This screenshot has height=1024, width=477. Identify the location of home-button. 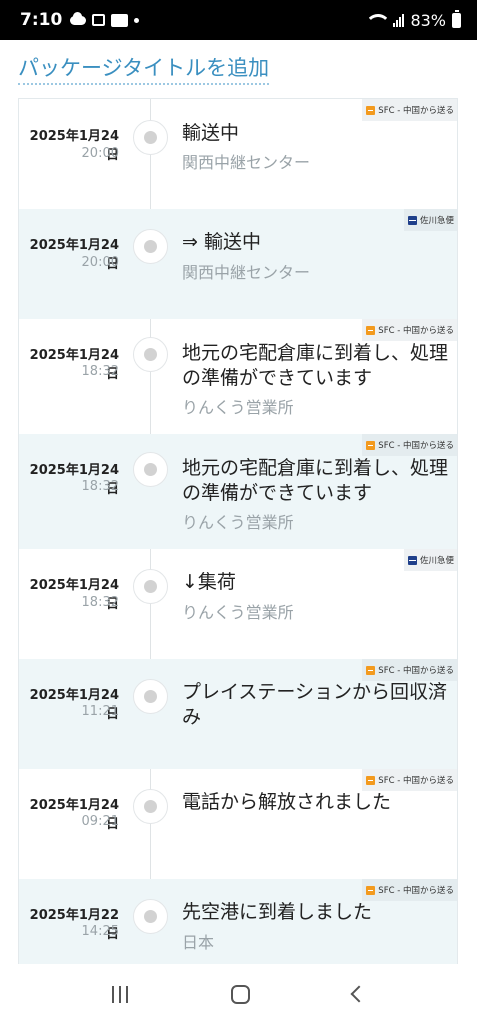
(240, 994).